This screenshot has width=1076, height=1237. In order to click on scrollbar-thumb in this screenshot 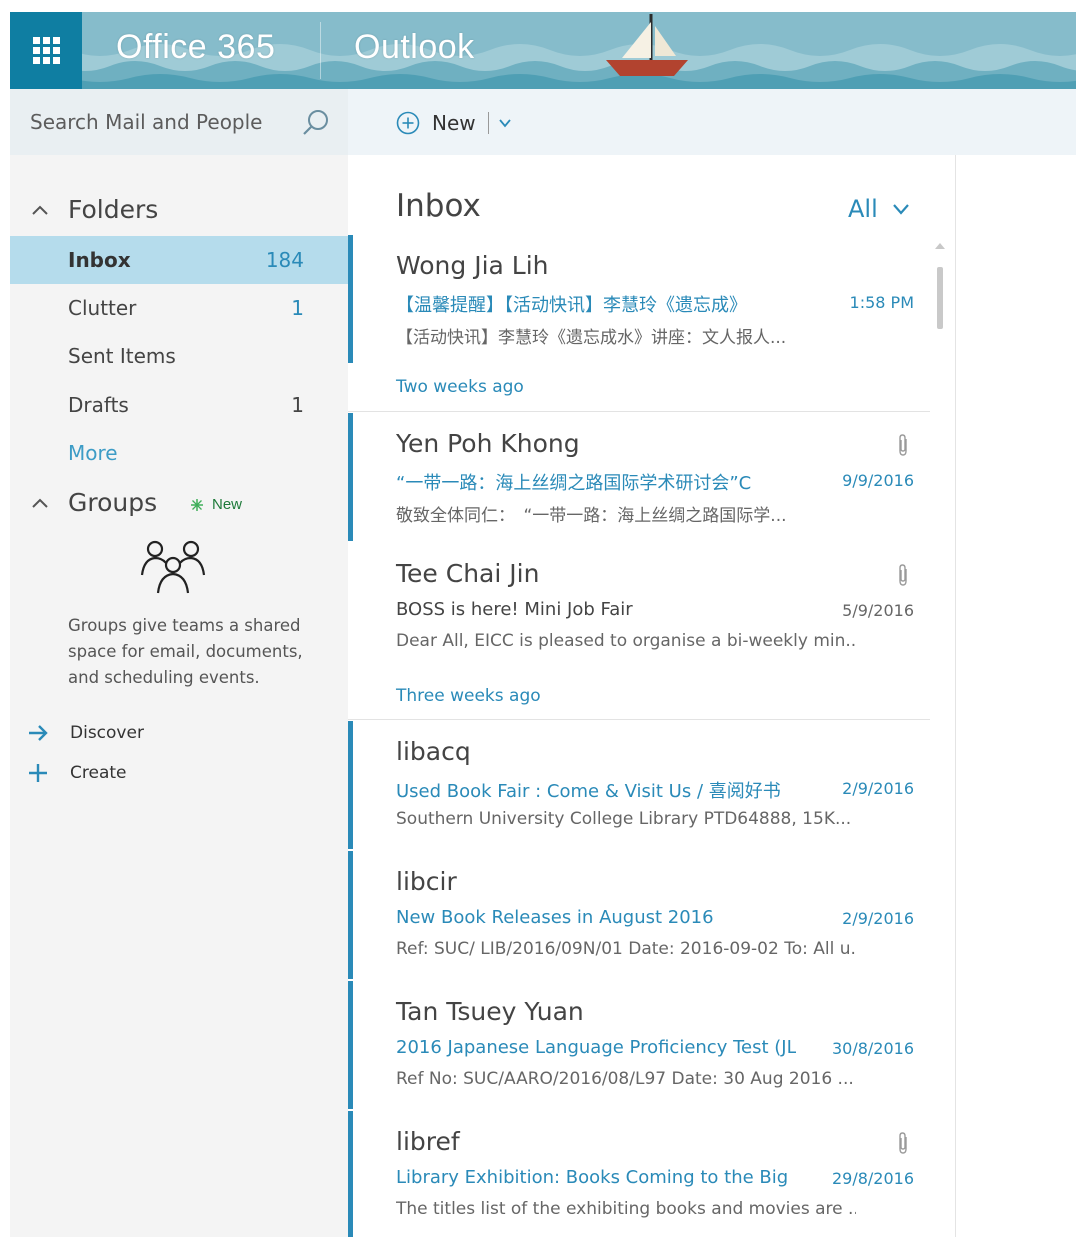, I will do `click(940, 298)`.